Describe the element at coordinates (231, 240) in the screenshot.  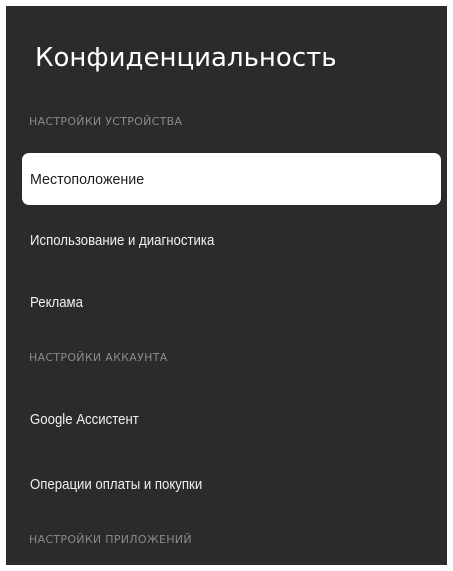
I see `menu-item-usage-diagnostics: Использование и диагностика` at that location.